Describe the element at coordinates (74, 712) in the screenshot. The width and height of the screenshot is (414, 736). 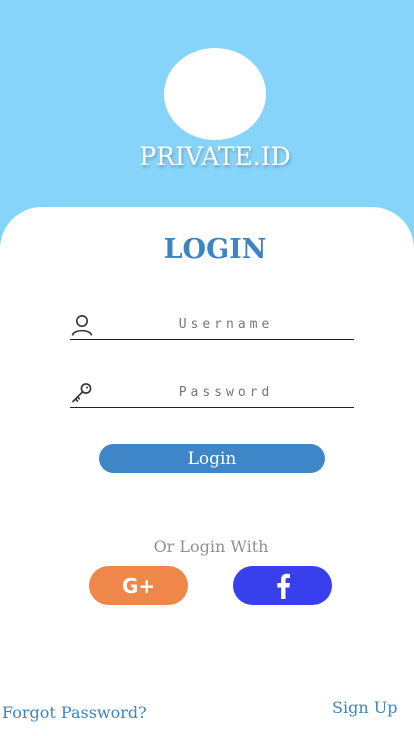
I see `forgot-password-link: Forgot Password?` at that location.